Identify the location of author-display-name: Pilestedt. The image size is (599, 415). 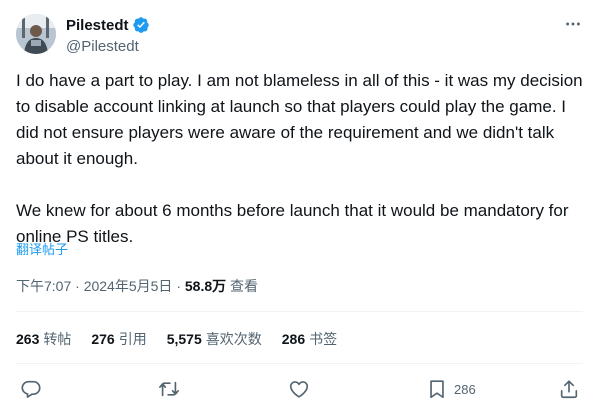
(97, 25).